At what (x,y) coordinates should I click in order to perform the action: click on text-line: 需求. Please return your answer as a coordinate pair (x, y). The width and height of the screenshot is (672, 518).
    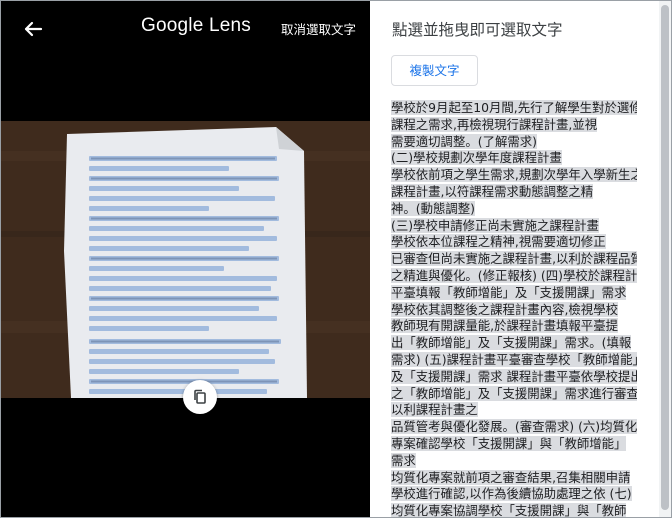
    Looking at the image, I should click on (514, 461).